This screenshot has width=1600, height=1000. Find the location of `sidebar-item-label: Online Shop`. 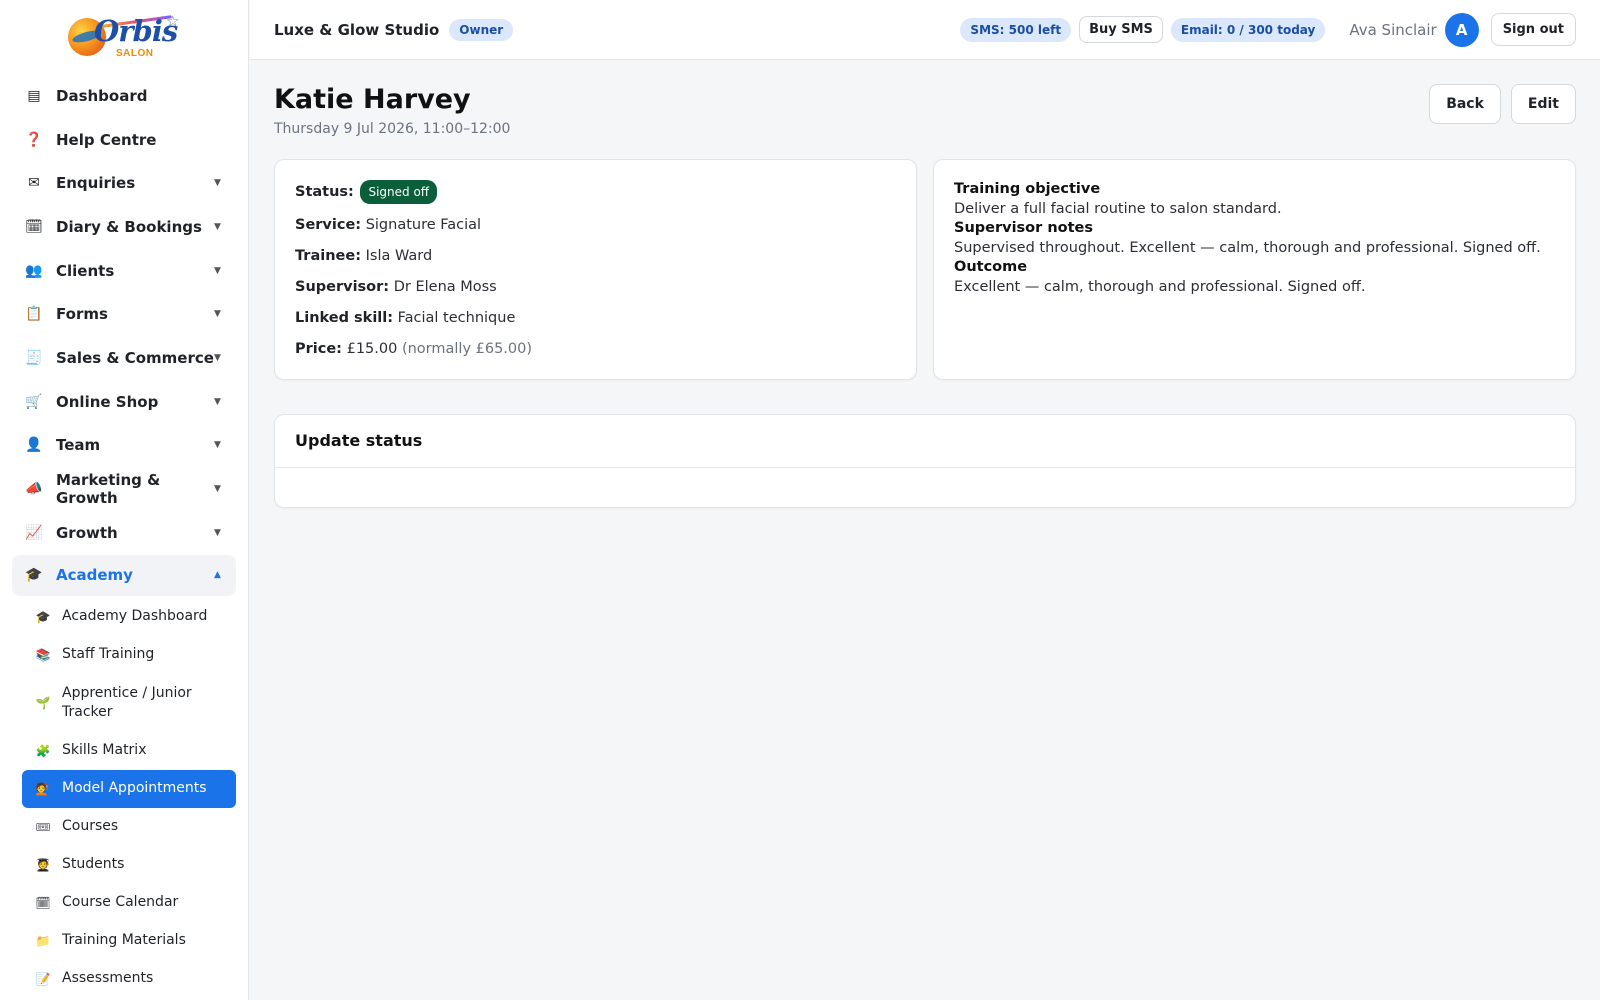

sidebar-item-label: Online Shop is located at coordinates (107, 401).